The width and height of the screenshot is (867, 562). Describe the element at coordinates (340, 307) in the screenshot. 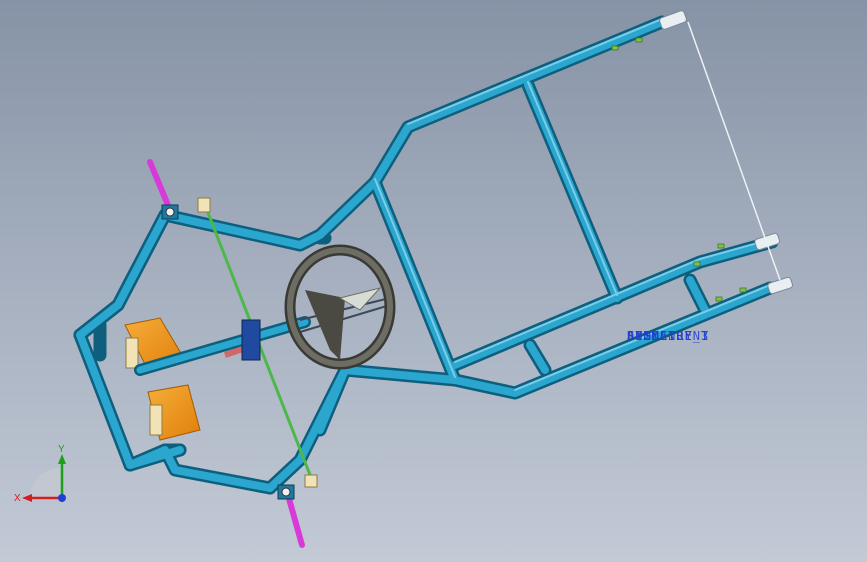

I see `steering-wheel` at that location.